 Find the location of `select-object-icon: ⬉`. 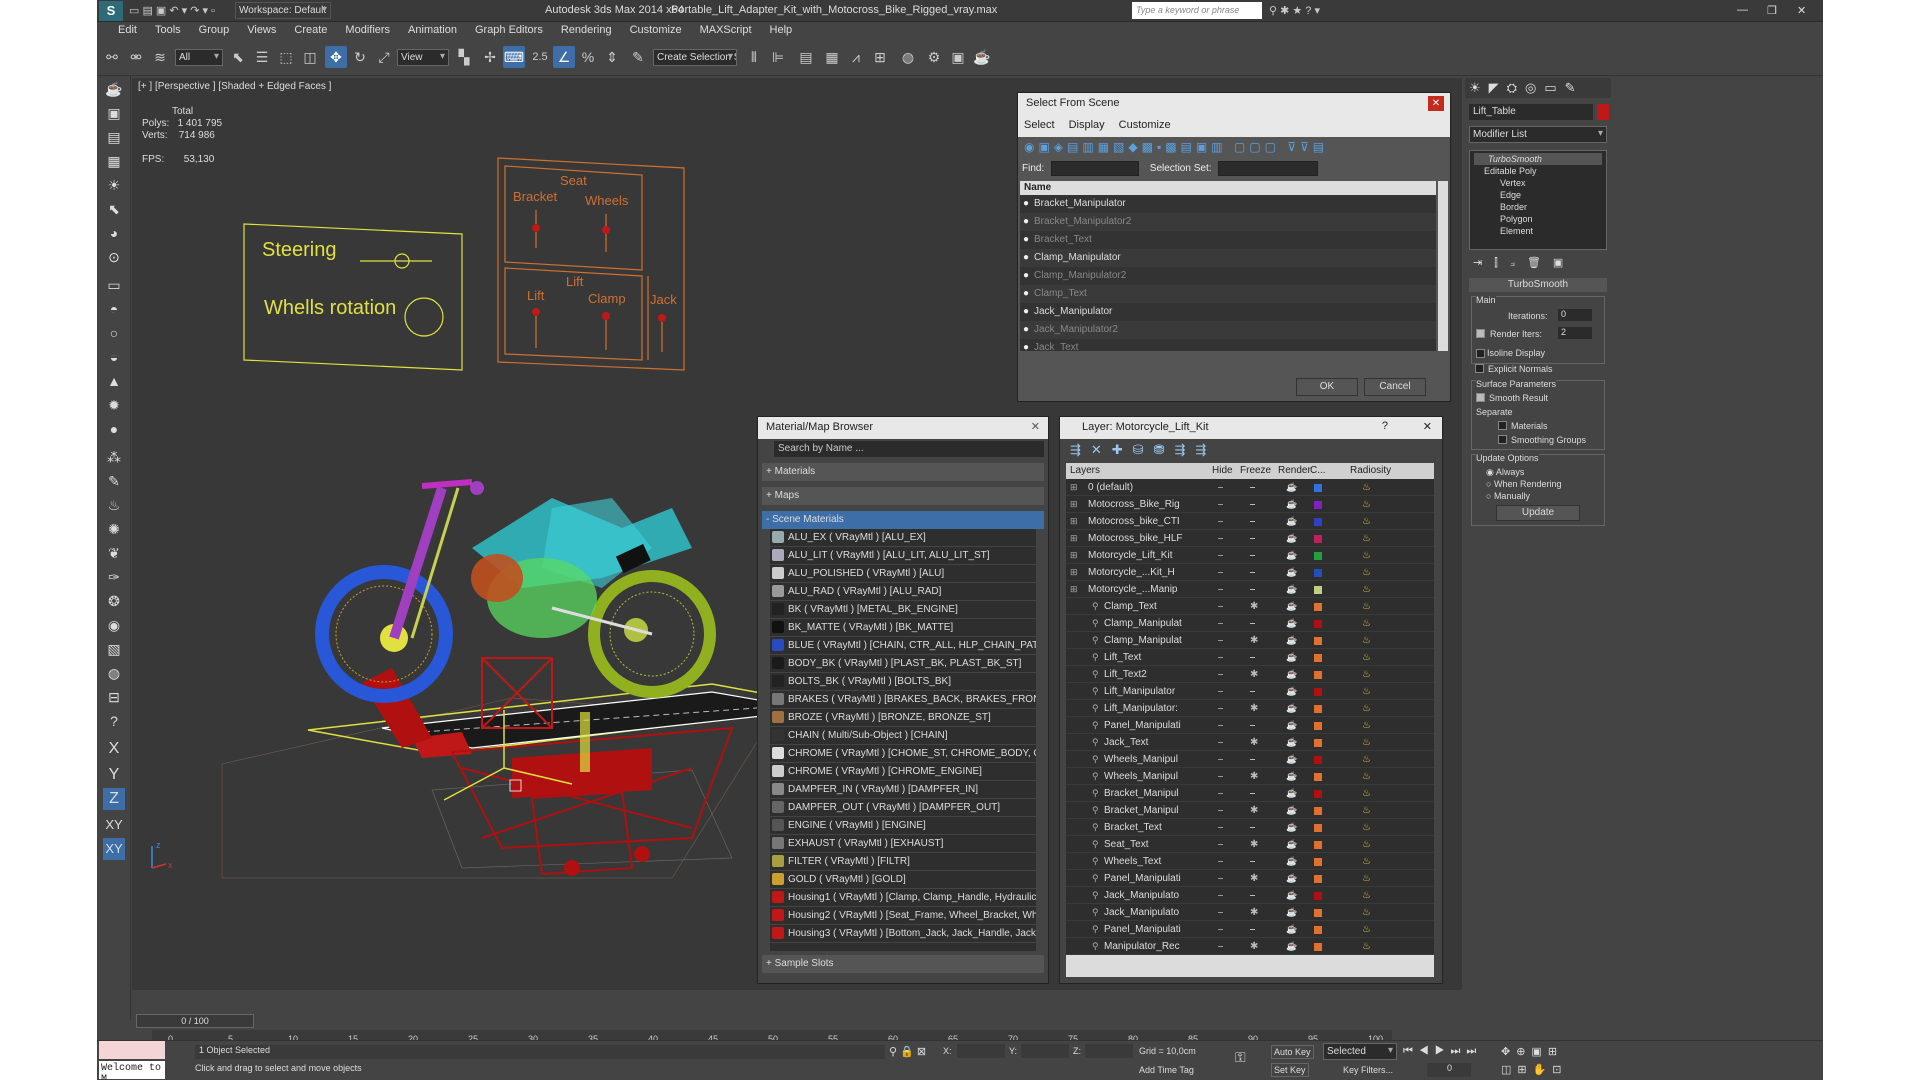

select-object-icon: ⬉ is located at coordinates (238, 57).